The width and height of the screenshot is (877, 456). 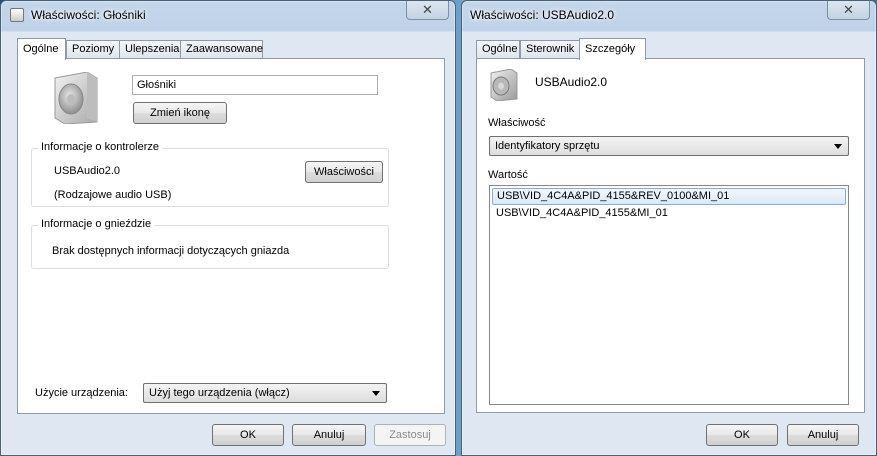 I want to click on device-usage-dropdown: Użyj tego urządzenia (włącz), so click(x=265, y=393).